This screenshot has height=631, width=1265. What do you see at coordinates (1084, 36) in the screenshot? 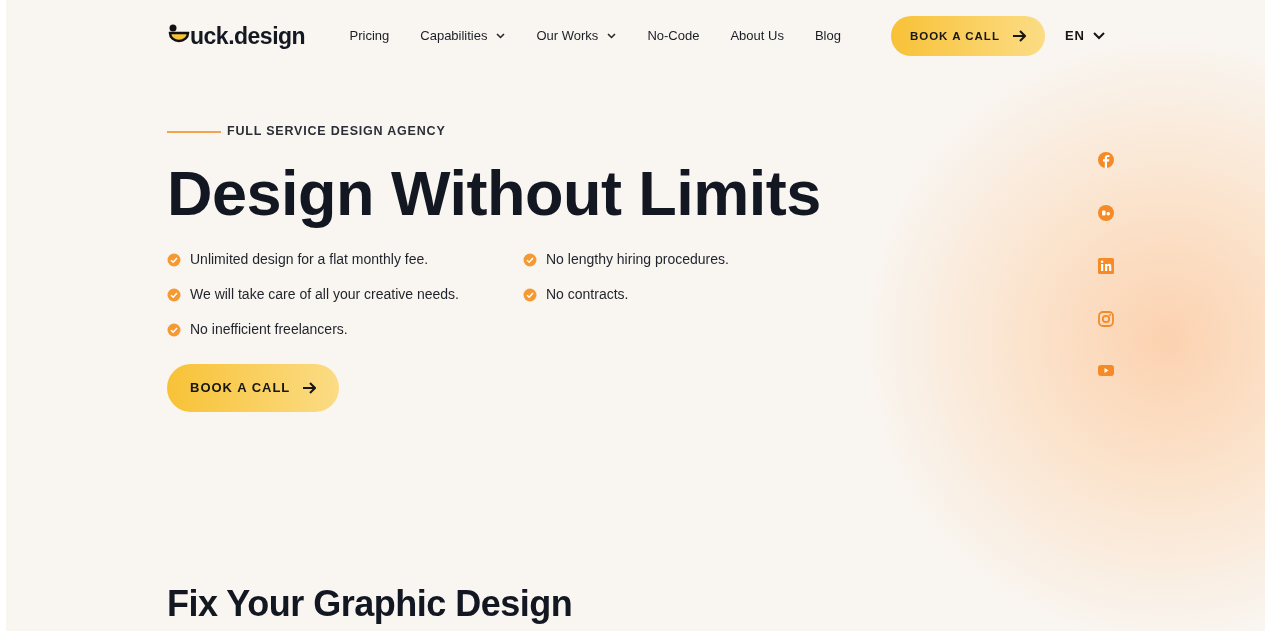
I see `language-selector: EN` at bounding box center [1084, 36].